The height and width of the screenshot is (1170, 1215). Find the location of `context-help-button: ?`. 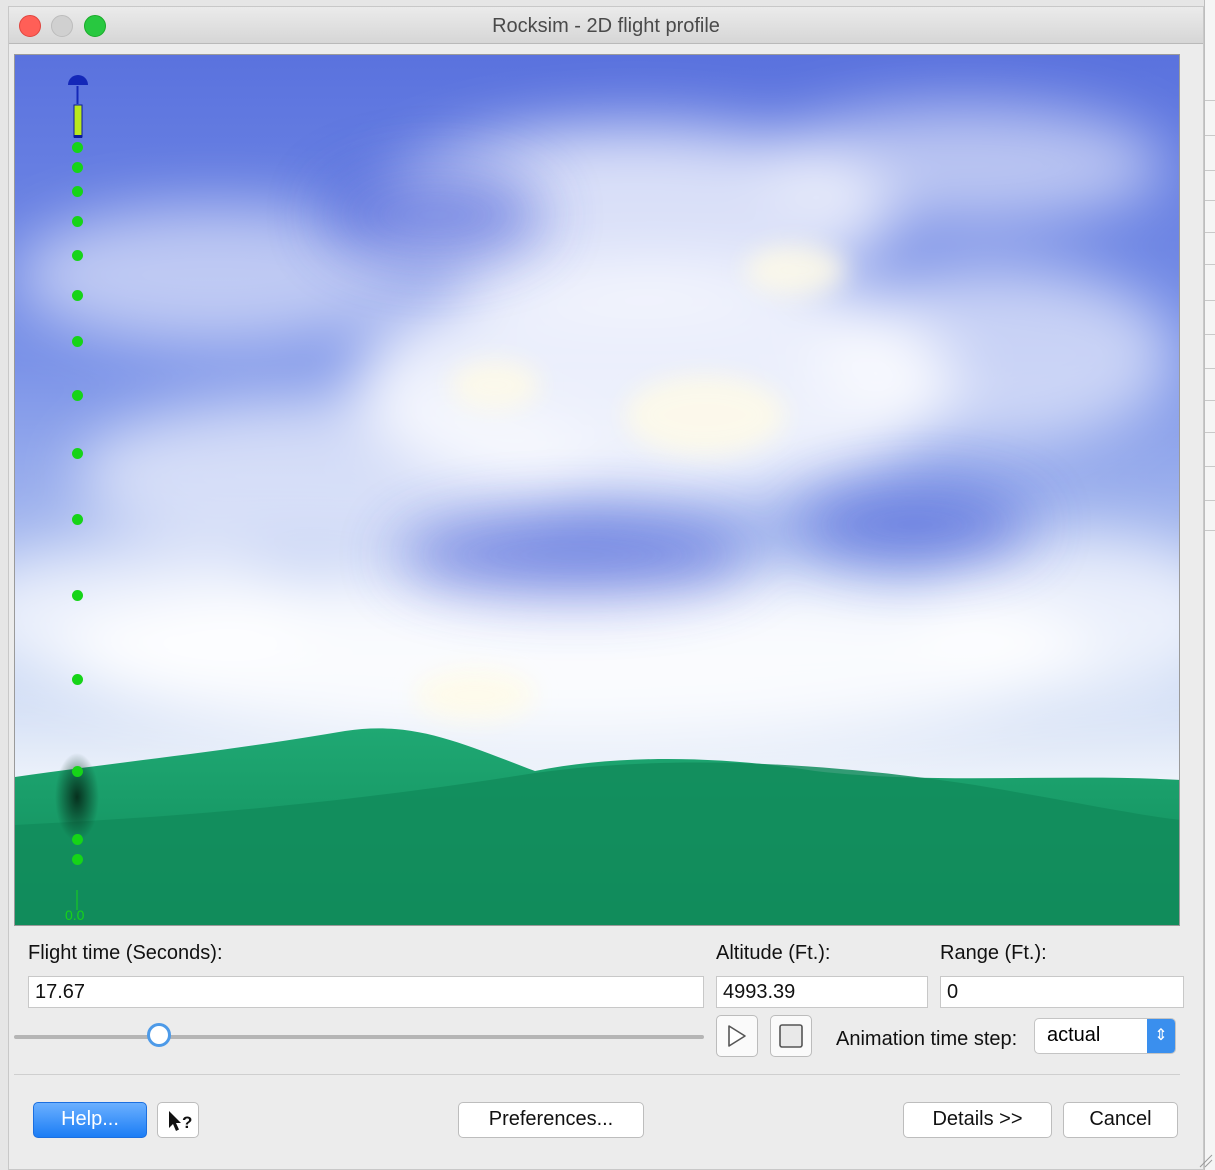

context-help-button: ? is located at coordinates (178, 1120).